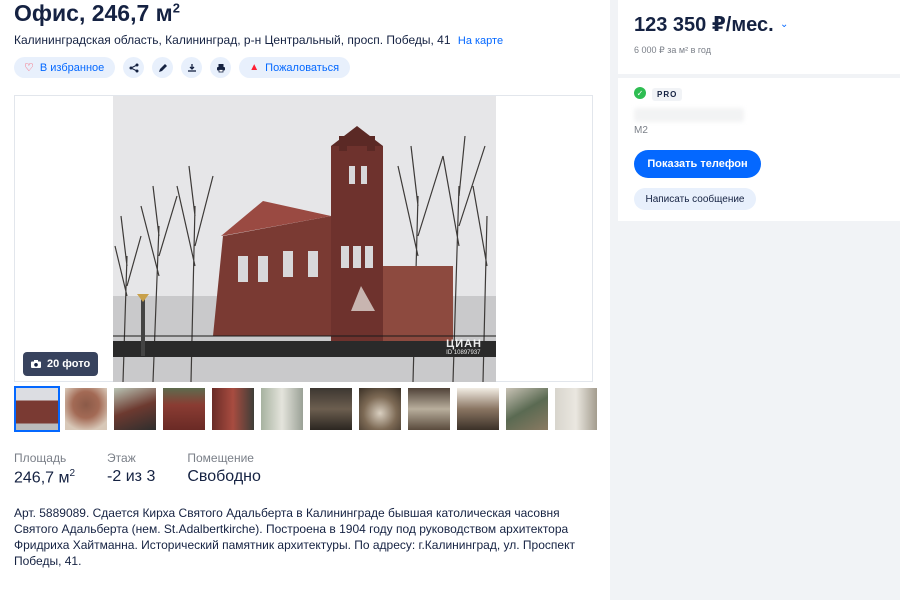 Image resolution: width=900 pixels, height=600 pixels. I want to click on favorite-label: В избранное, so click(72, 67).